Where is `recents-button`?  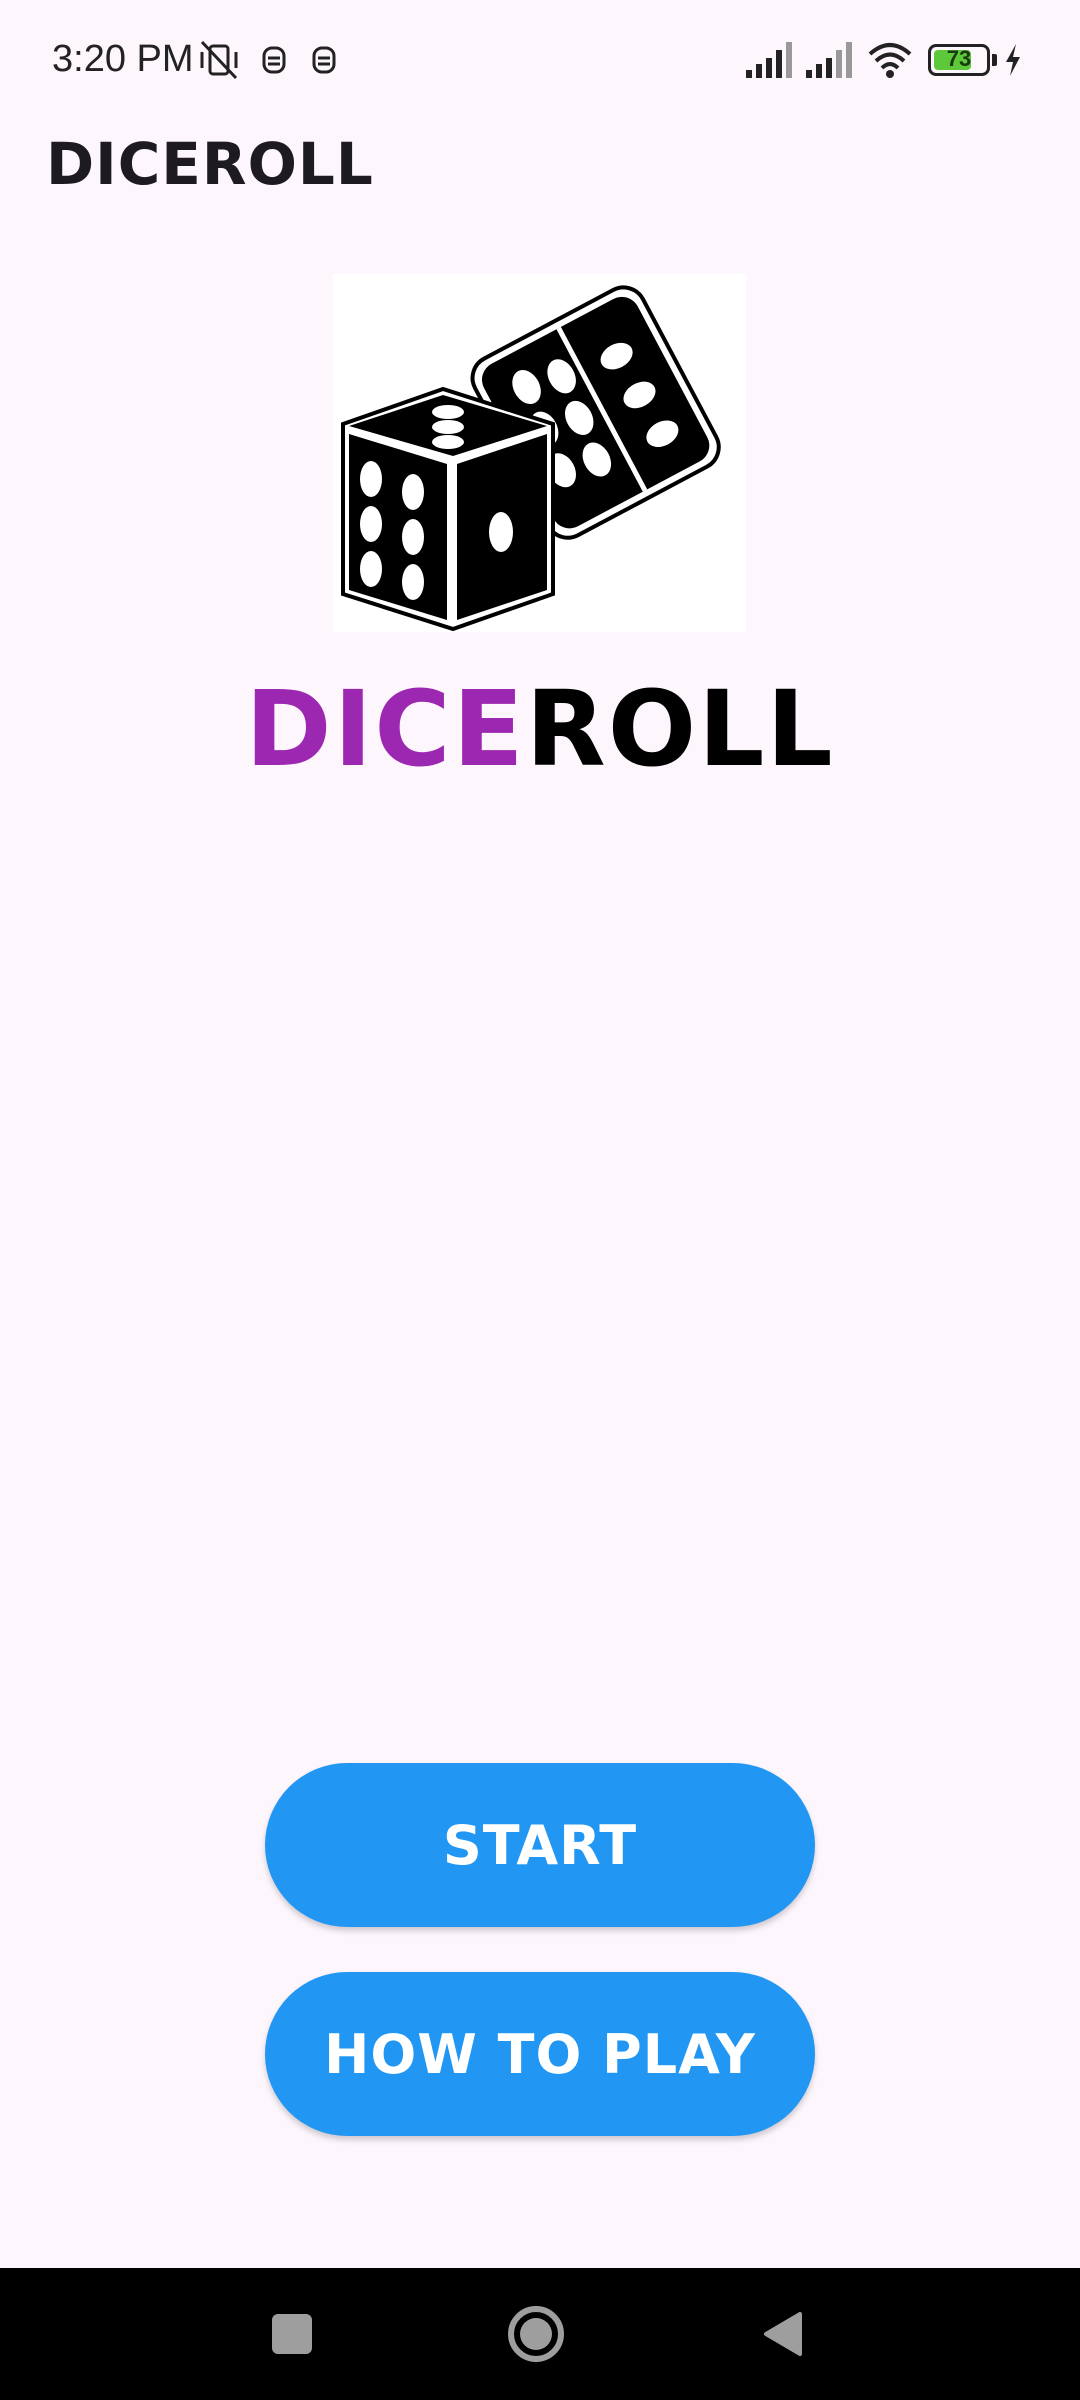
recents-button is located at coordinates (292, 2334).